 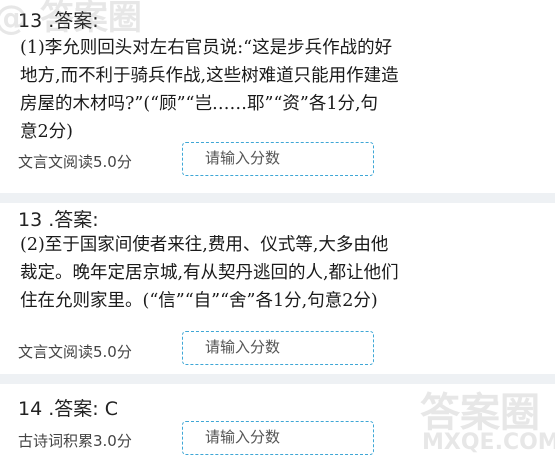 What do you see at coordinates (75, 441) in the screenshot?
I see `score-label: 古诗词积累3.0分` at bounding box center [75, 441].